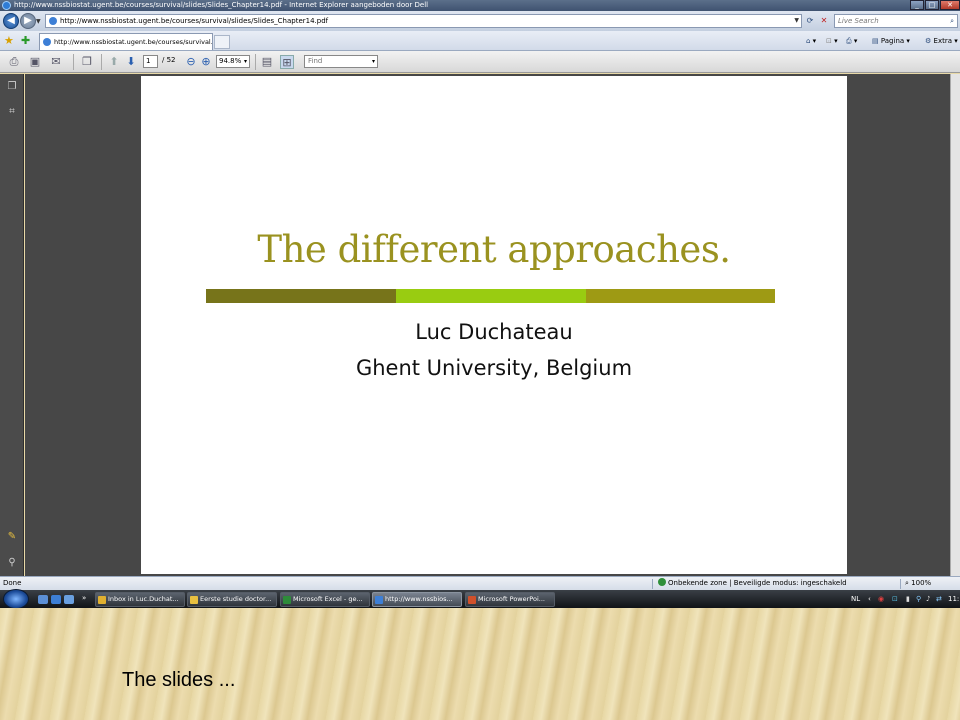 The height and width of the screenshot is (720, 960). Describe the element at coordinates (25, 40) in the screenshot. I see `add-favorite-icon: ✚` at that location.